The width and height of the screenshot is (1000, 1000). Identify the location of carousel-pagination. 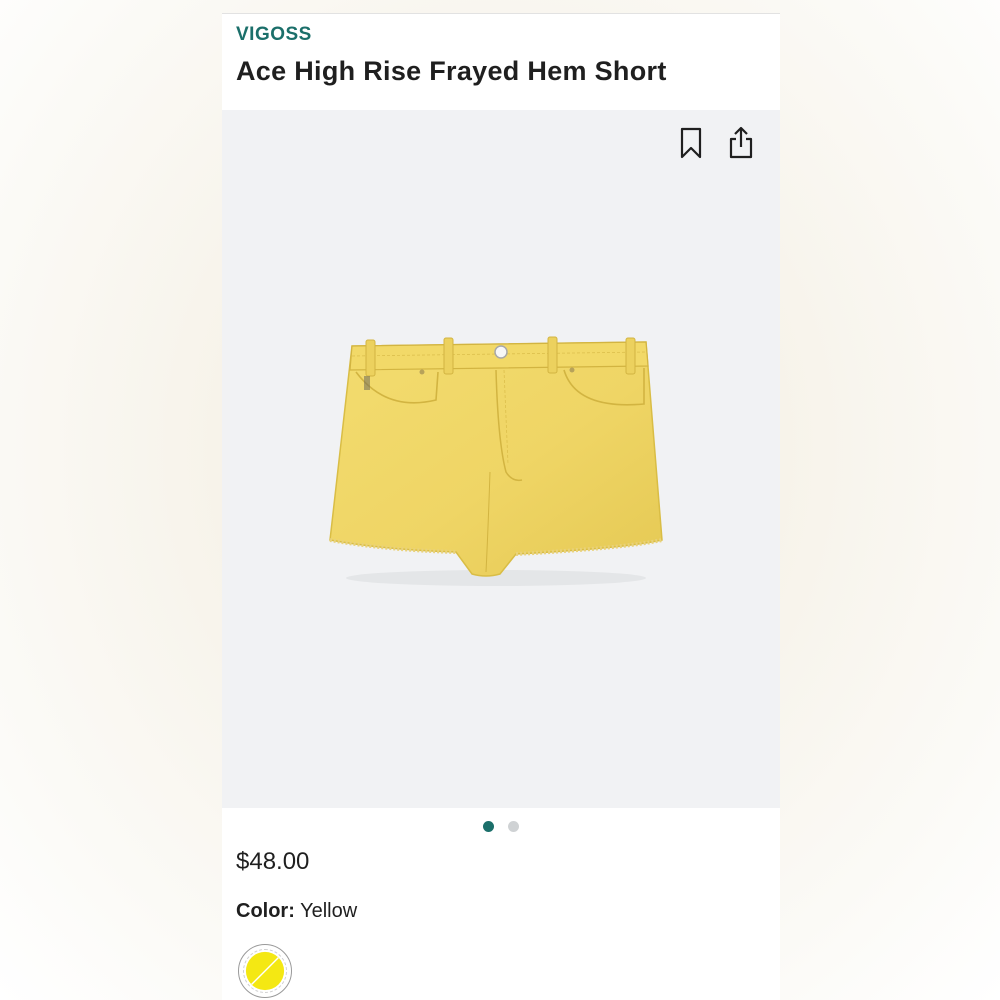
(501, 826).